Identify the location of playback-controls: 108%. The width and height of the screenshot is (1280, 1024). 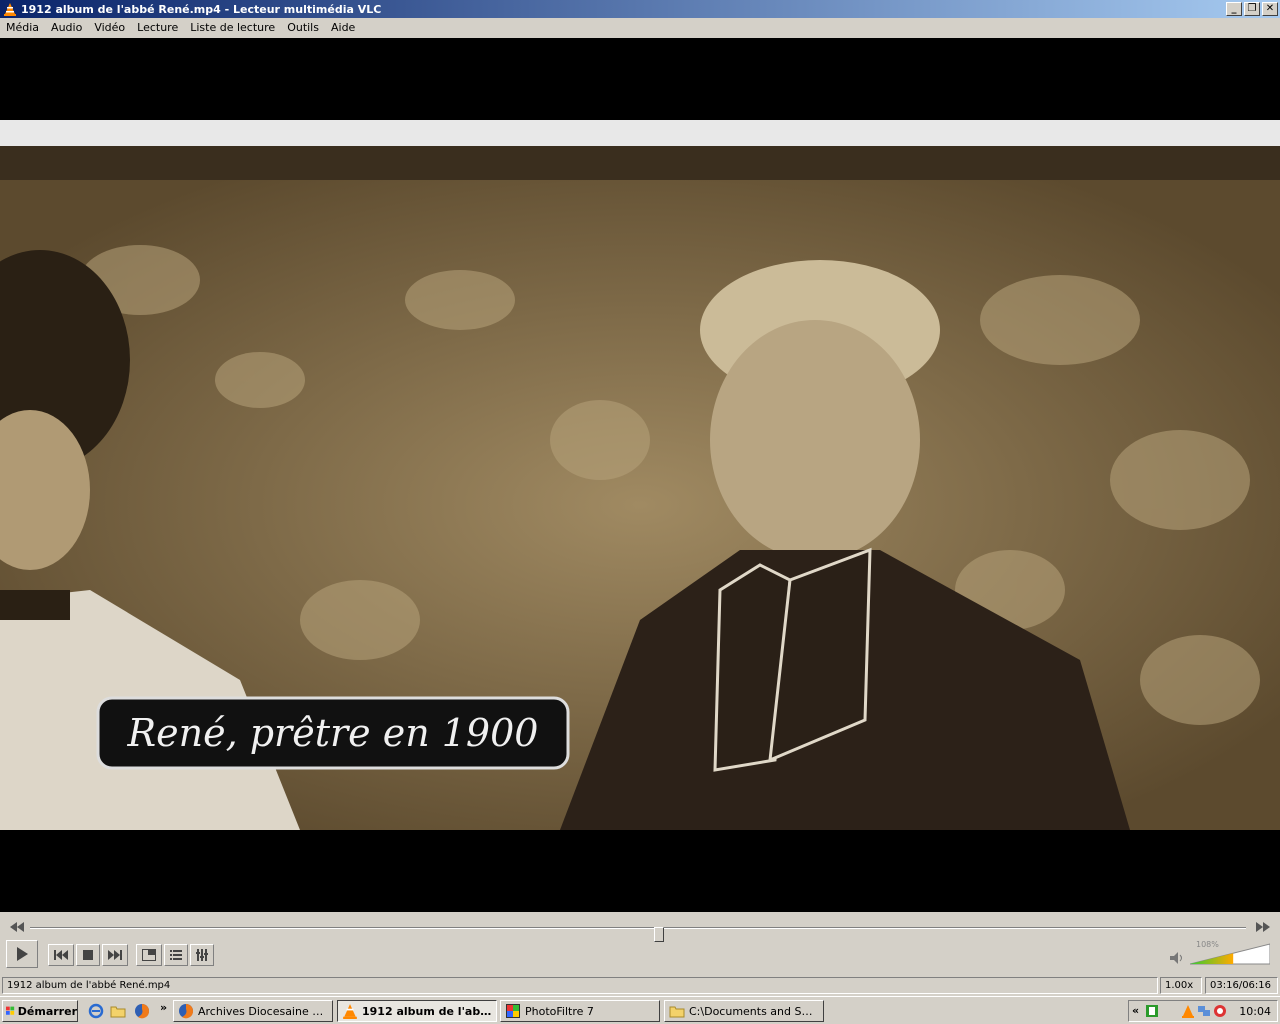
(640, 944).